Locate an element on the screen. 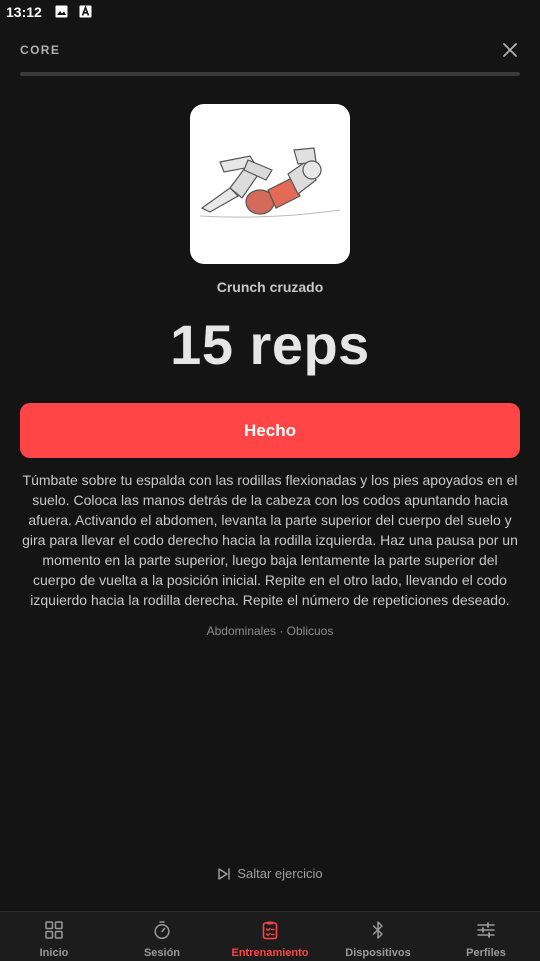 The image size is (540, 961). nav-label: Perfiles is located at coordinates (486, 953).